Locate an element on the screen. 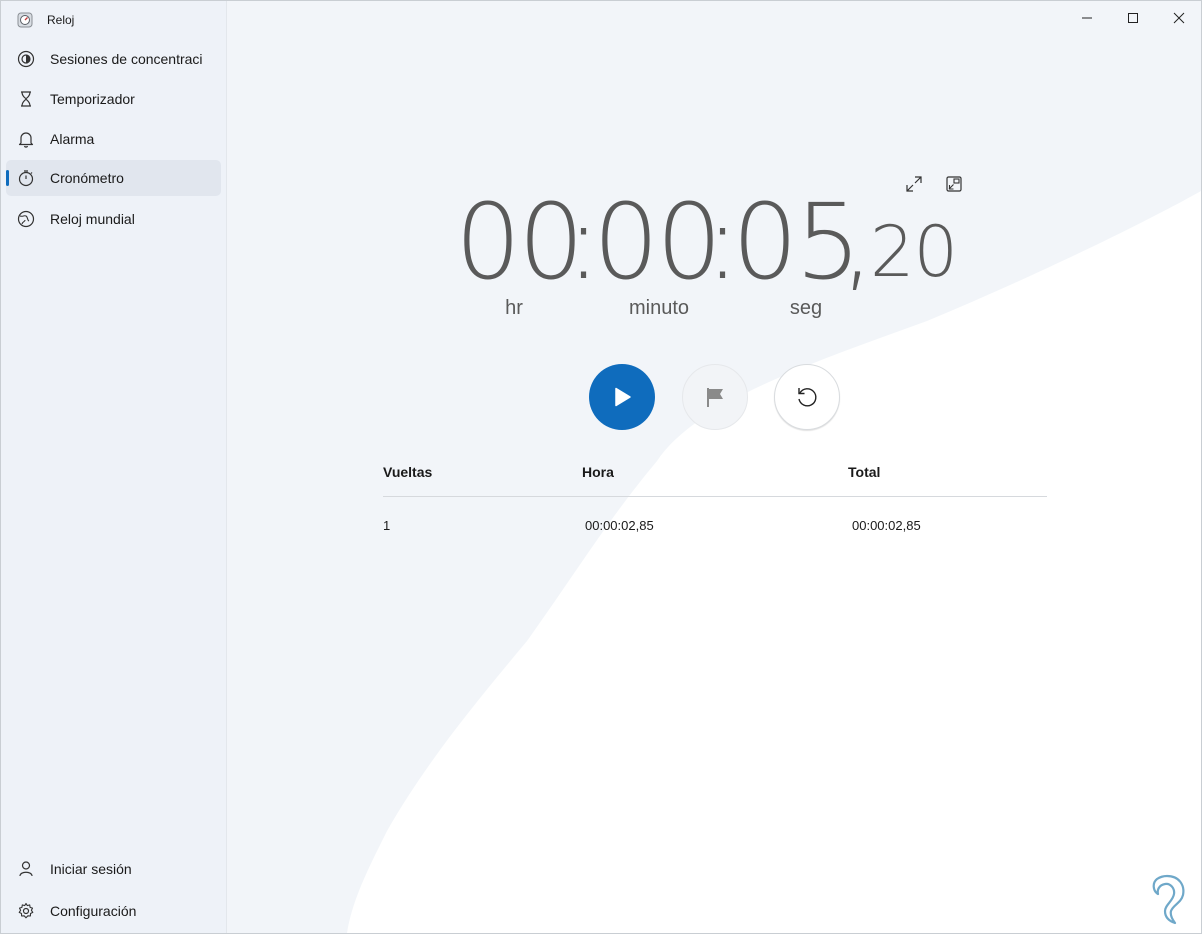  lap-button is located at coordinates (715, 397).